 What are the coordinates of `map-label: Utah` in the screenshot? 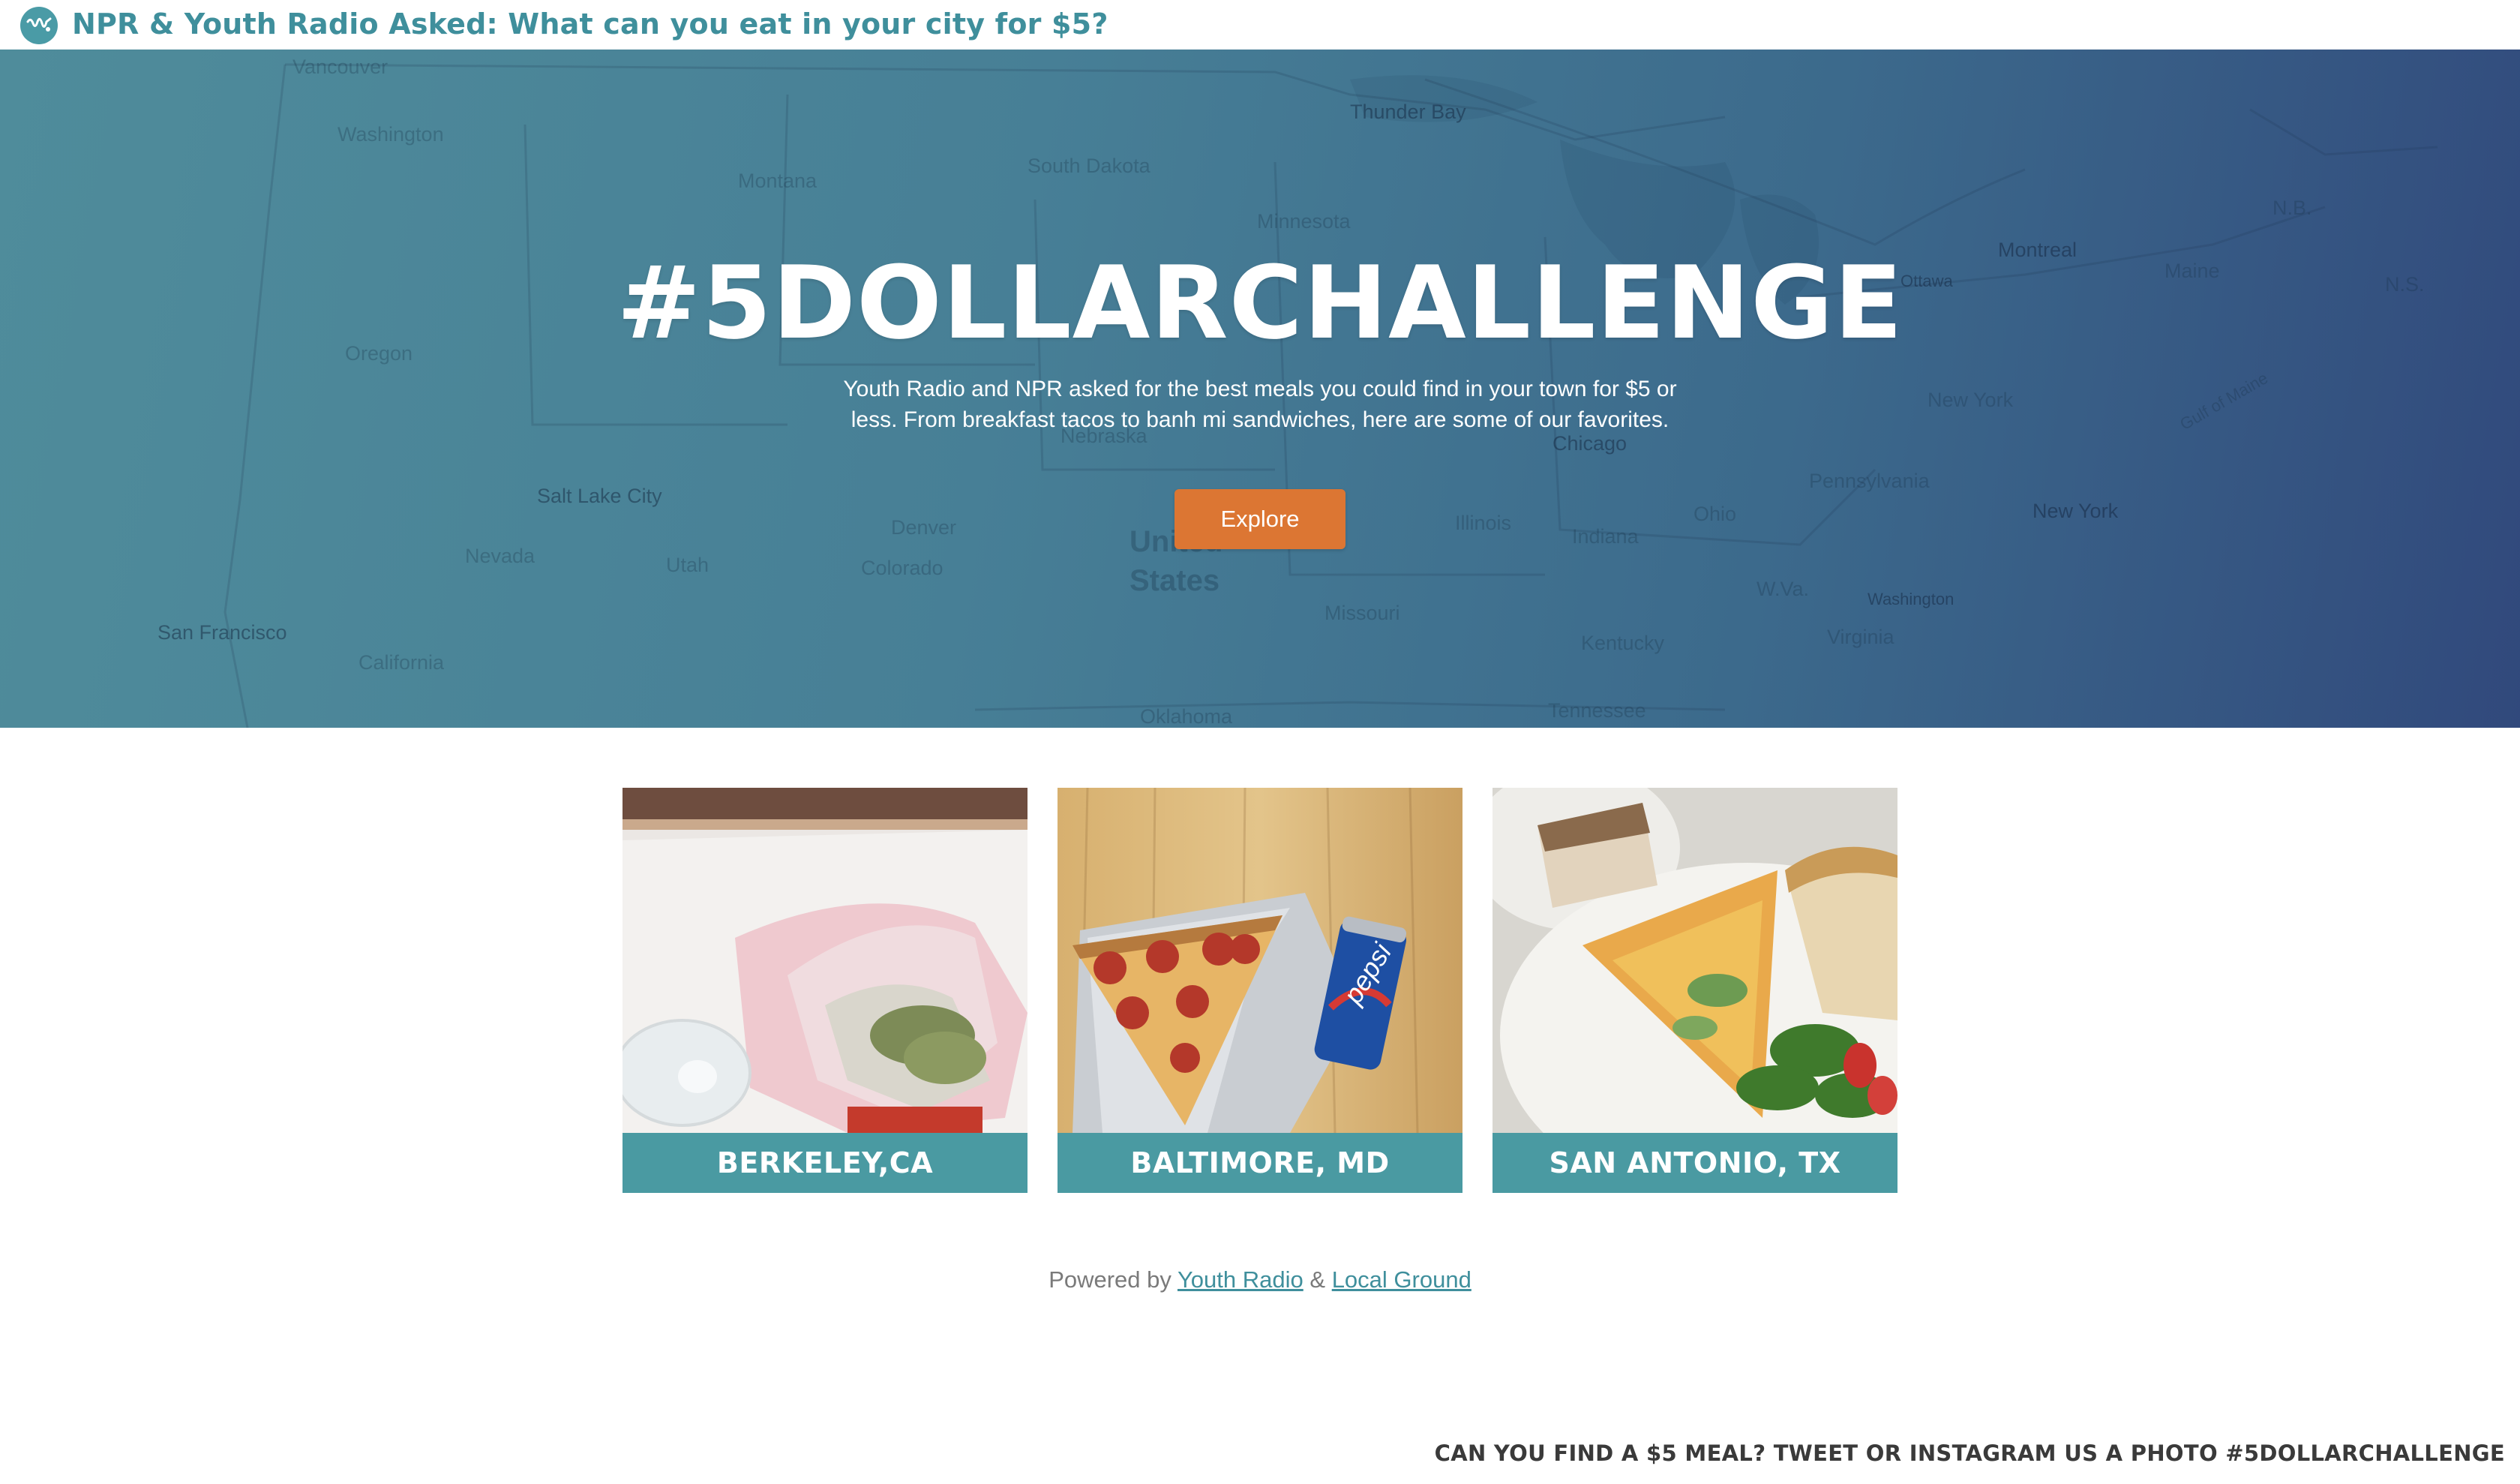 It's located at (688, 565).